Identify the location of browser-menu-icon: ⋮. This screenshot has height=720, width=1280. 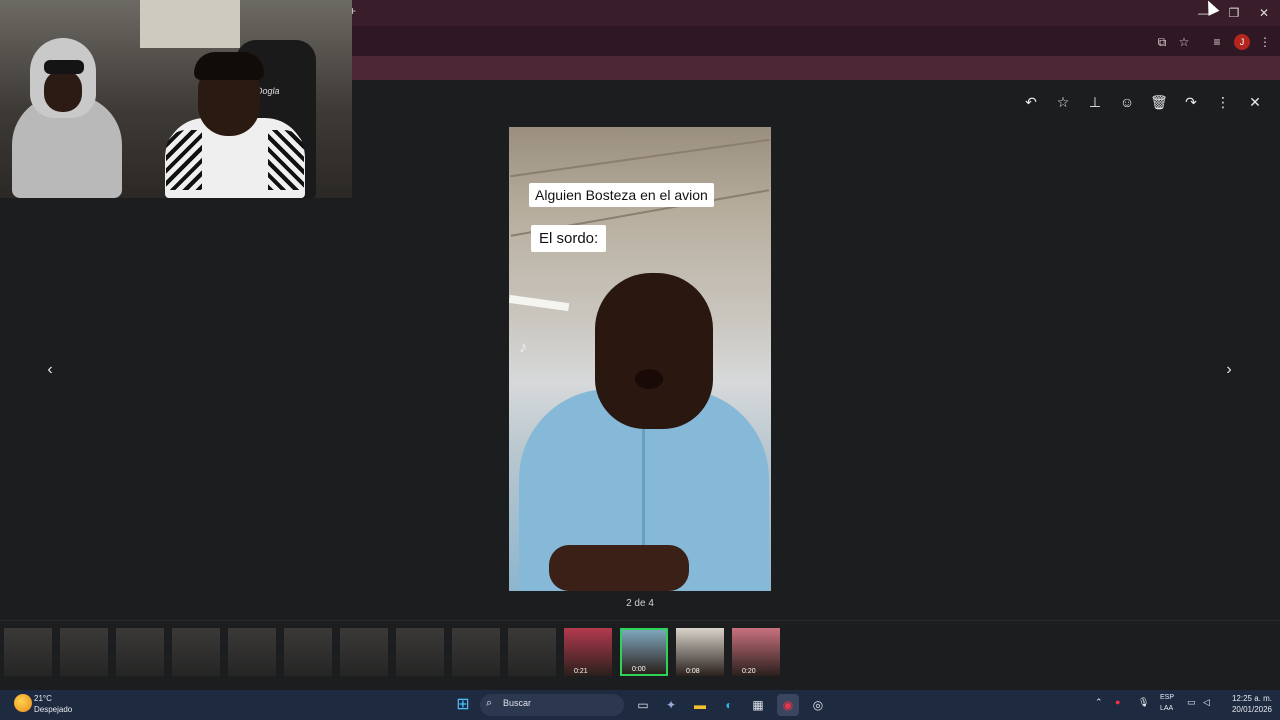
(1265, 42).